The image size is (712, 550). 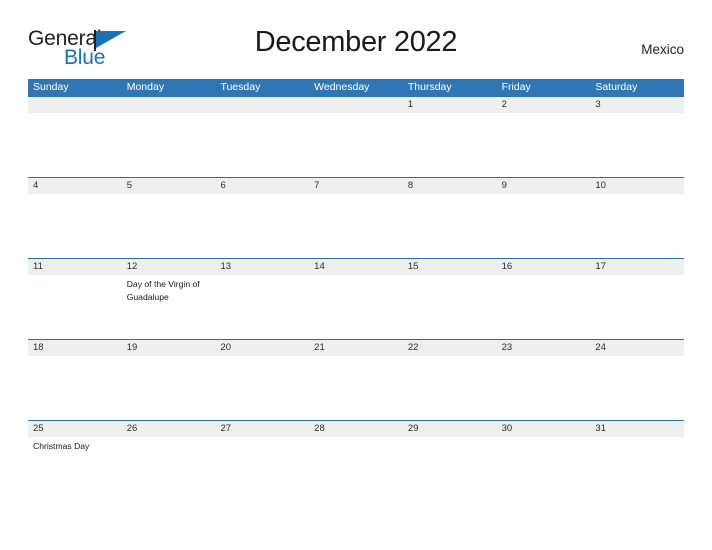 I want to click on day-number: 2, so click(x=544, y=105).